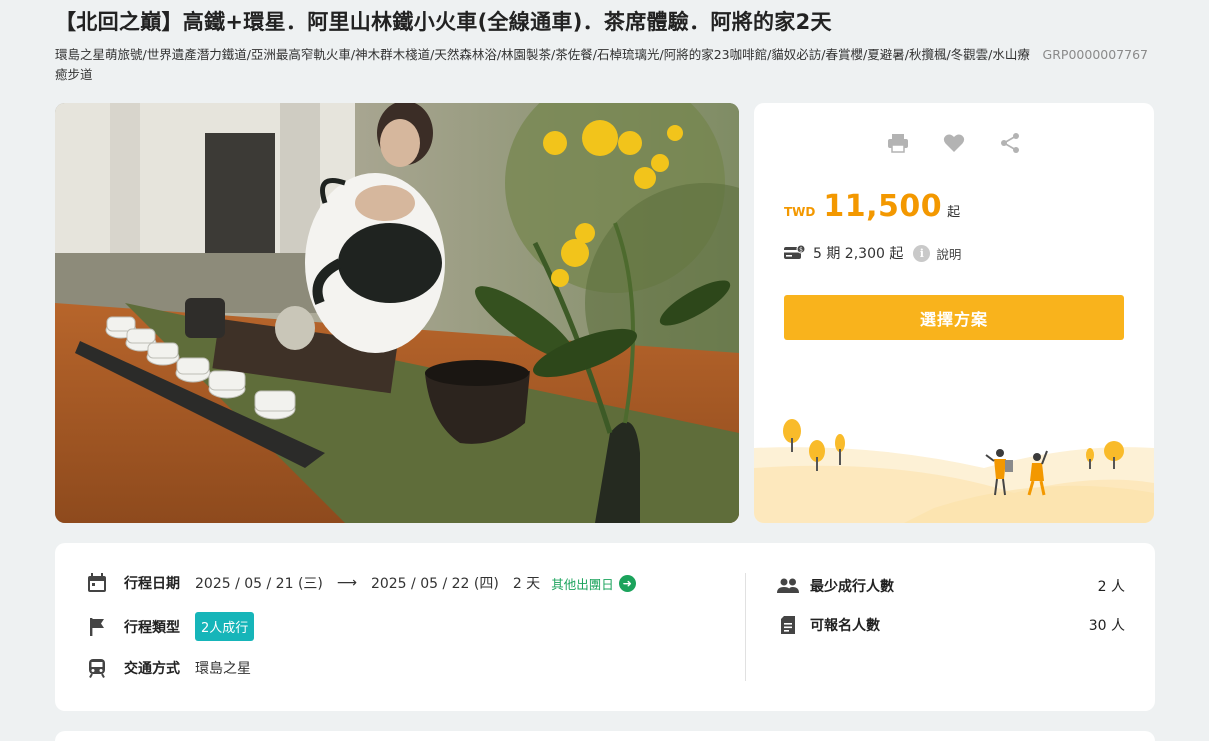 The height and width of the screenshot is (741, 1209). Describe the element at coordinates (97, 583) in the screenshot. I see `calendar-icon` at that location.